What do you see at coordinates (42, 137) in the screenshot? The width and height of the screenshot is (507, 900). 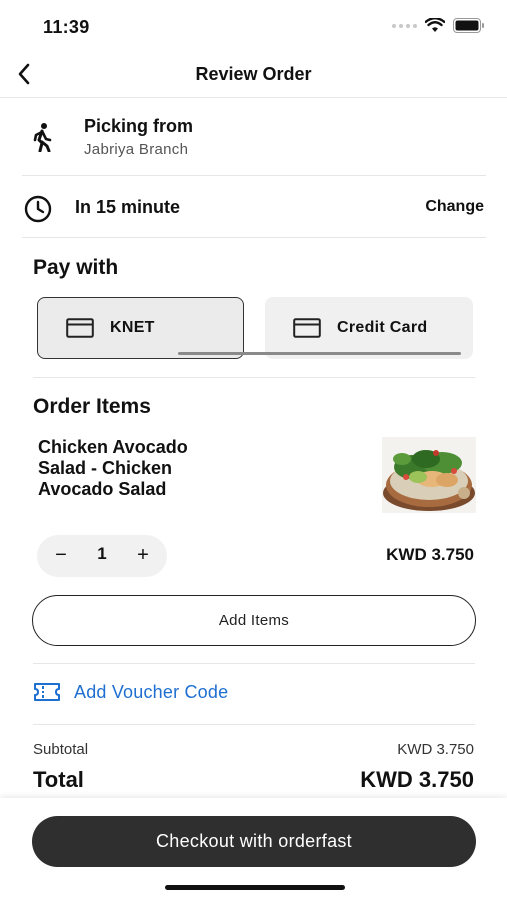 I see `walking-person-icon` at bounding box center [42, 137].